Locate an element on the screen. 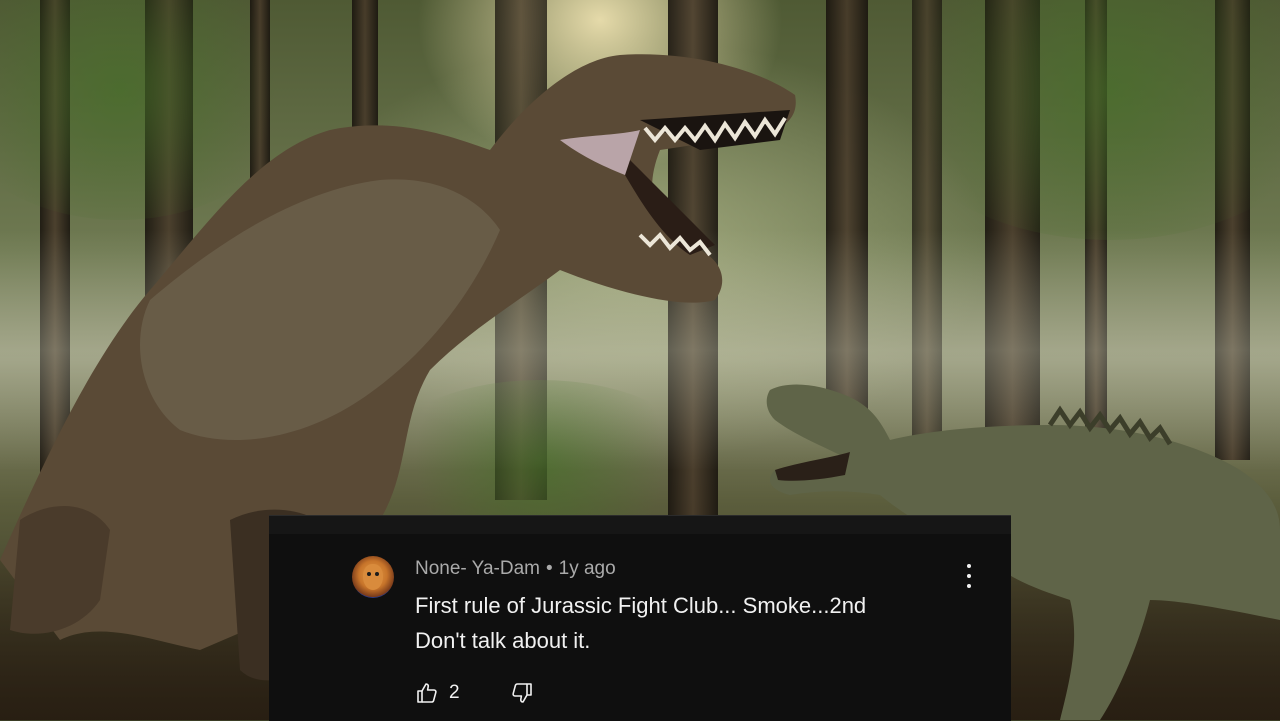 This screenshot has height=721, width=1280. avatar-dog-face is located at coordinates (373, 577).